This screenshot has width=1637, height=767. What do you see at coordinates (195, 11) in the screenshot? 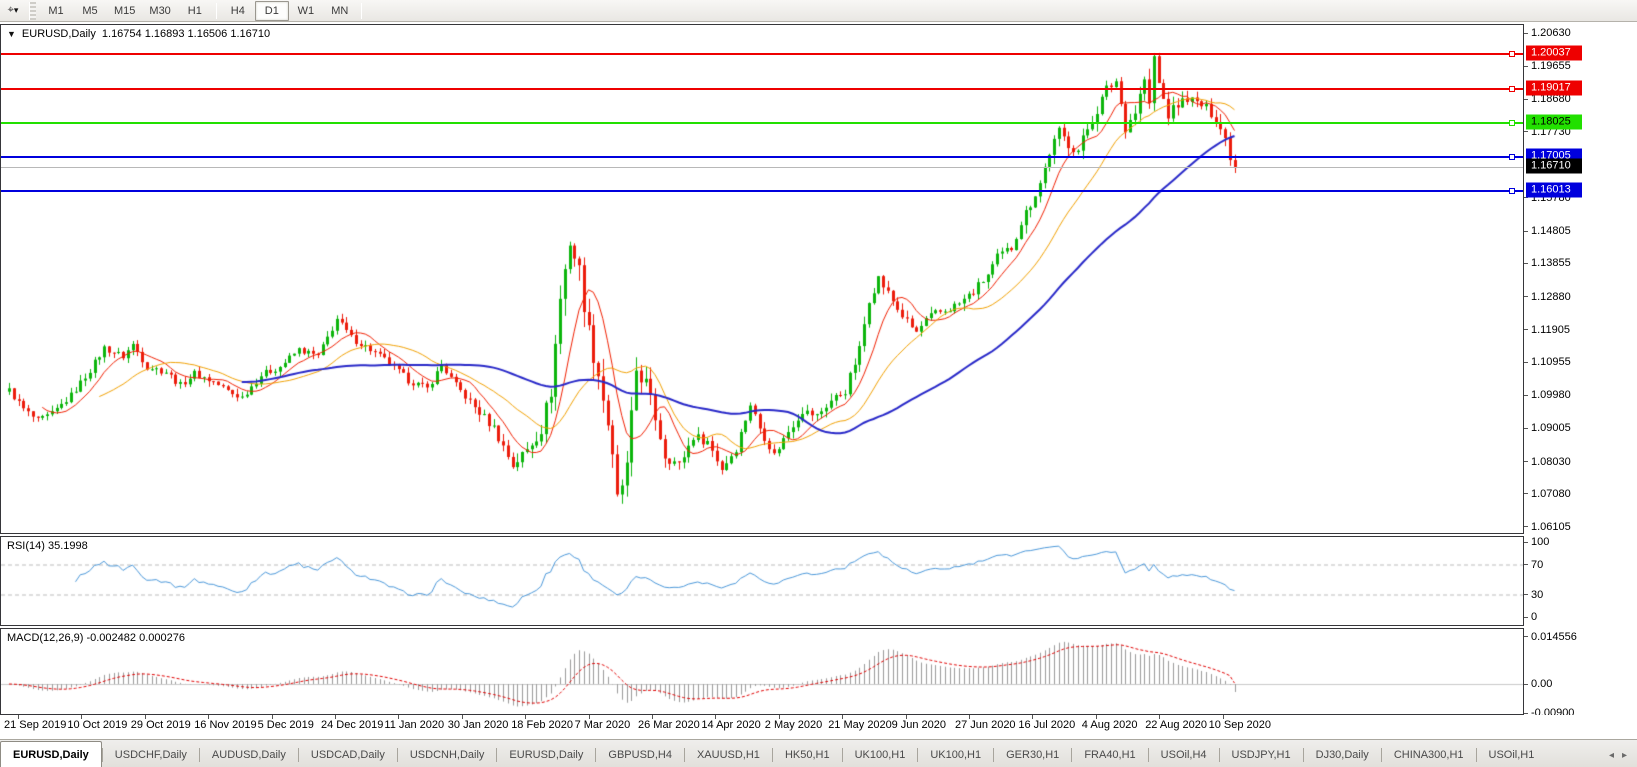
I see `timeframe-button-h1: H1` at bounding box center [195, 11].